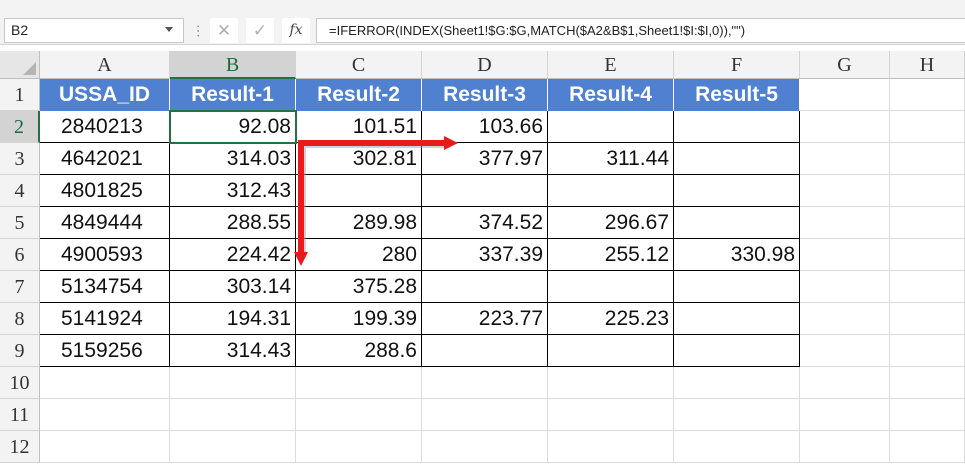 This screenshot has height=475, width=965. Describe the element at coordinates (485, 127) in the screenshot. I see `result-cell: 103.66` at that location.